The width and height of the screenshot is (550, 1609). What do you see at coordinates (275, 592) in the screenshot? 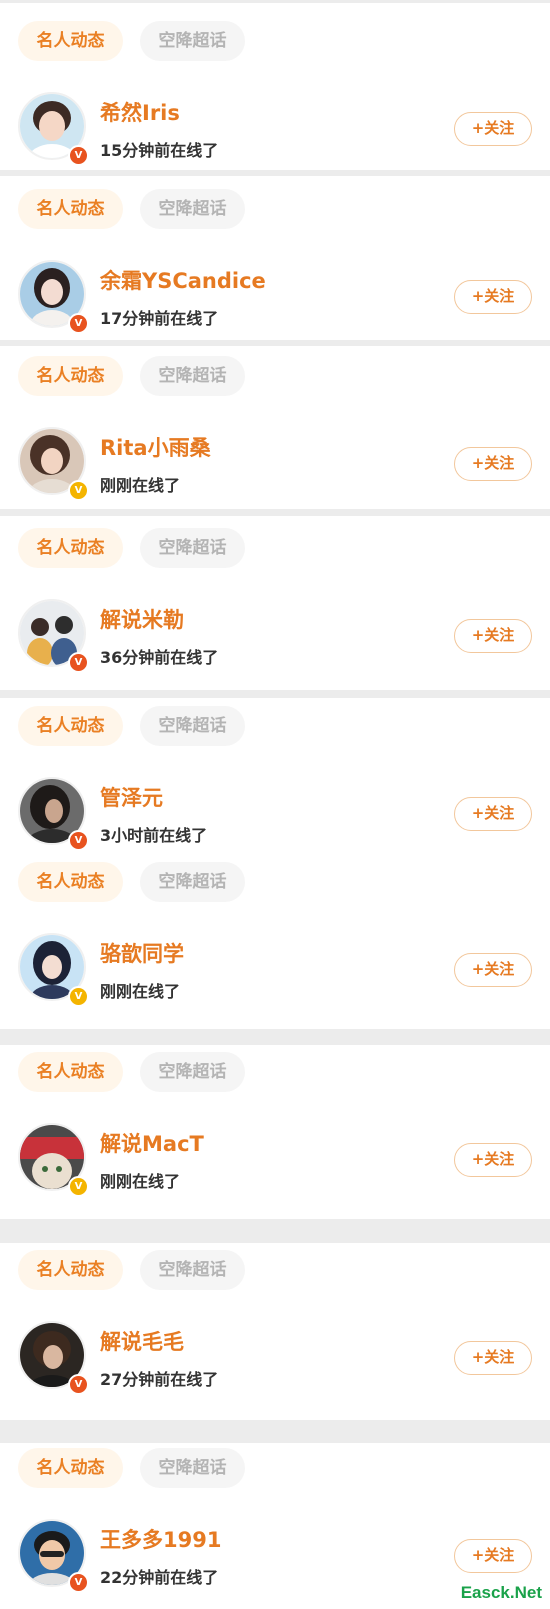
I see `user-card: 名人动态 空降超话 V 解说米勒 36分钟前在线了 +关注` at bounding box center [275, 592].